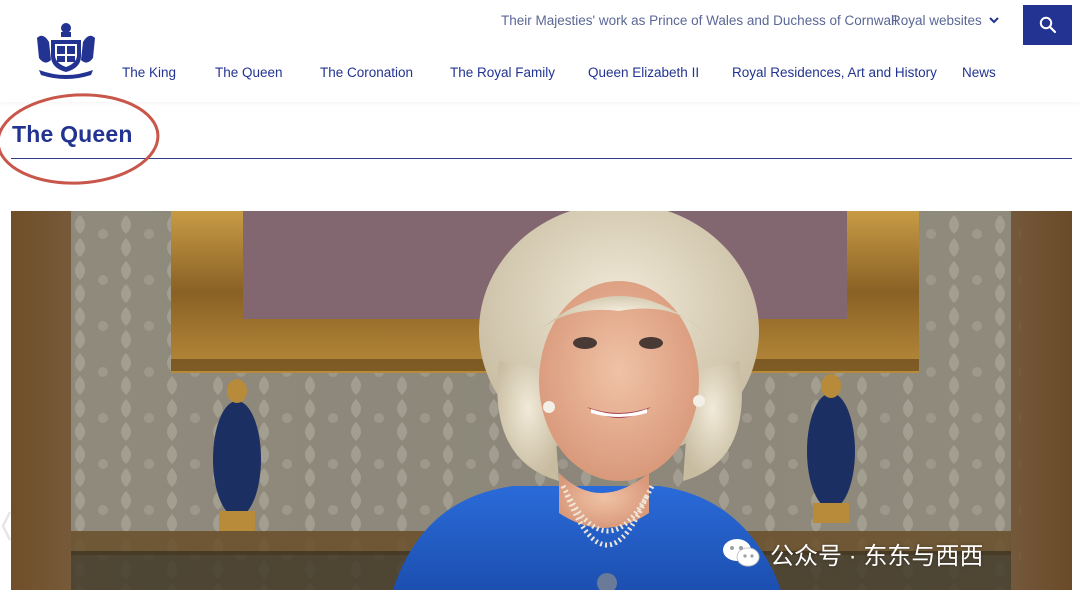  Describe the element at coordinates (643, 72) in the screenshot. I see `nav-item-queen-elizabeth-ii: Queen Elizabeth II` at that location.